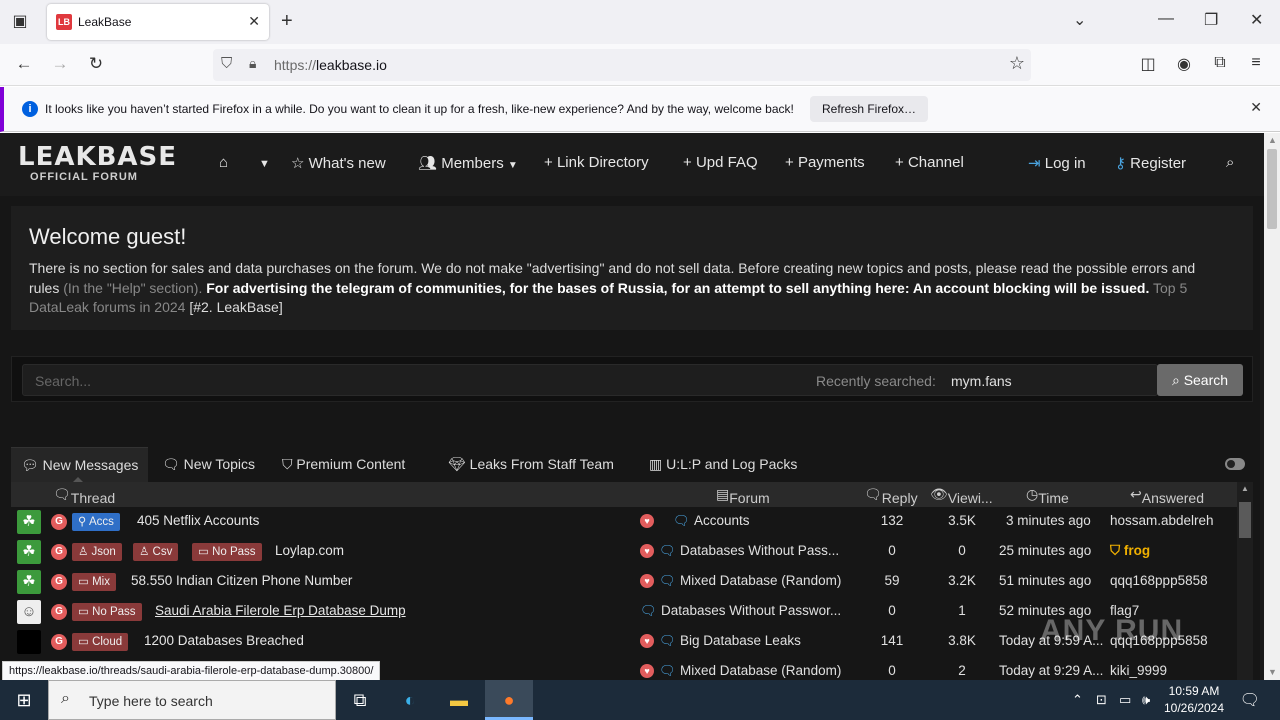  I want to click on taskbar-search: ⌕ Type here to search, so click(192, 700).